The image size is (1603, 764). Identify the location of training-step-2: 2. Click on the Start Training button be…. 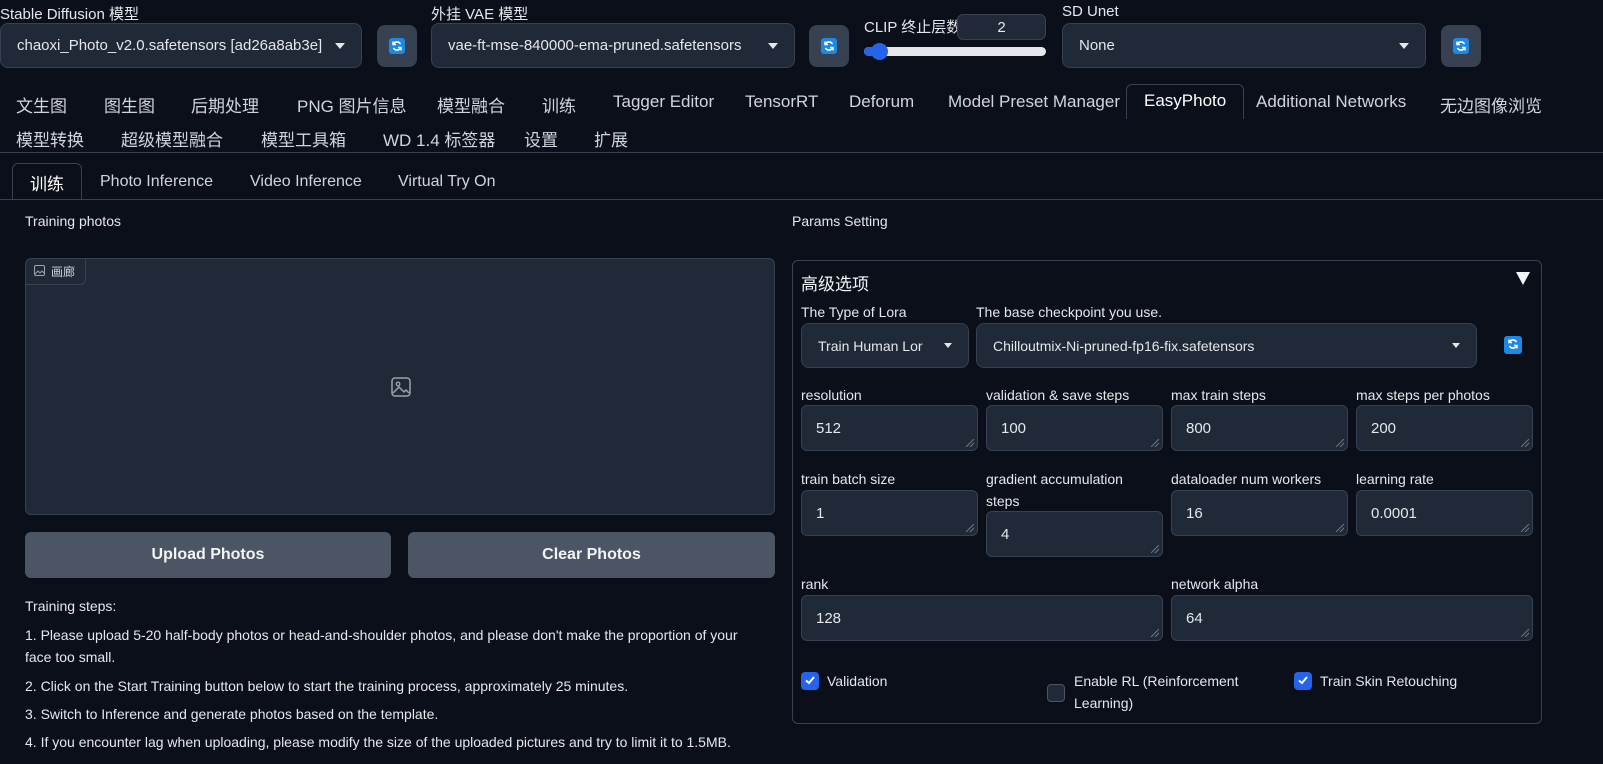
(327, 686).